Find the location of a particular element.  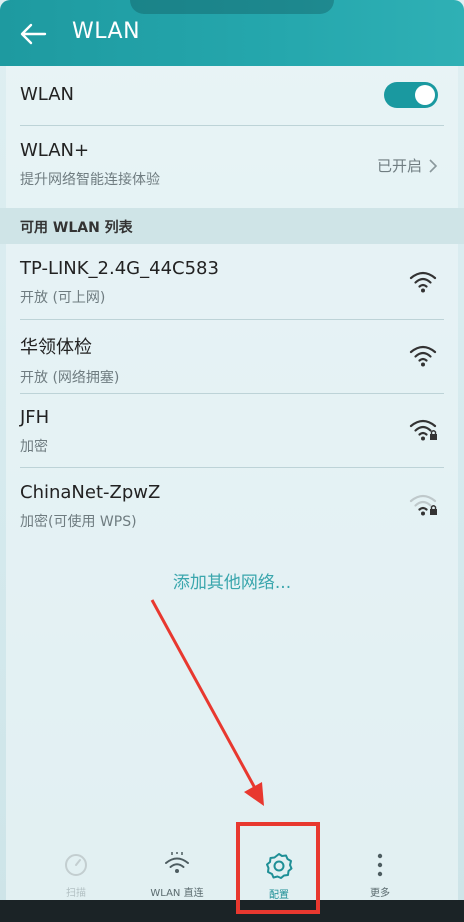

tab-scan: 扫描 is located at coordinates (76, 875).